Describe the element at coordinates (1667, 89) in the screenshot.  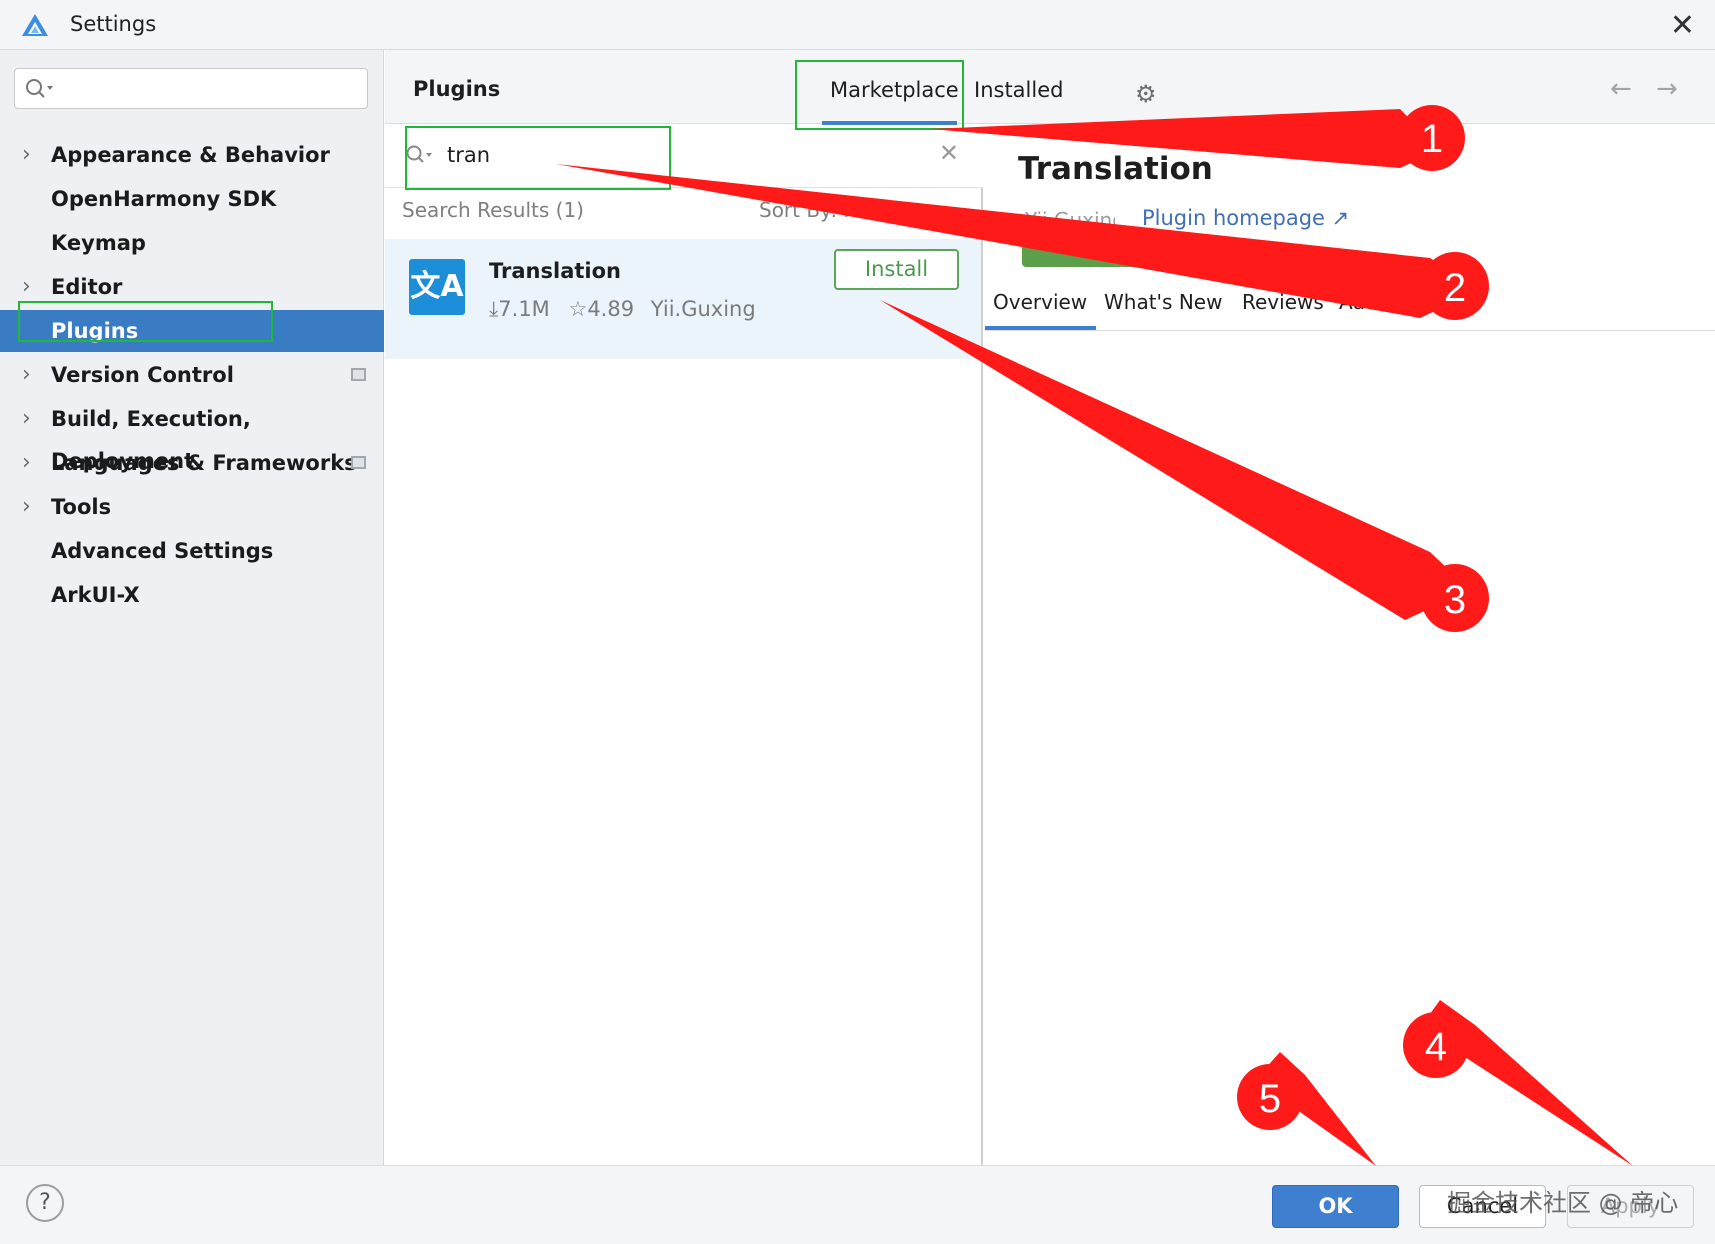
I see `forward-arrow-icon: →` at that location.